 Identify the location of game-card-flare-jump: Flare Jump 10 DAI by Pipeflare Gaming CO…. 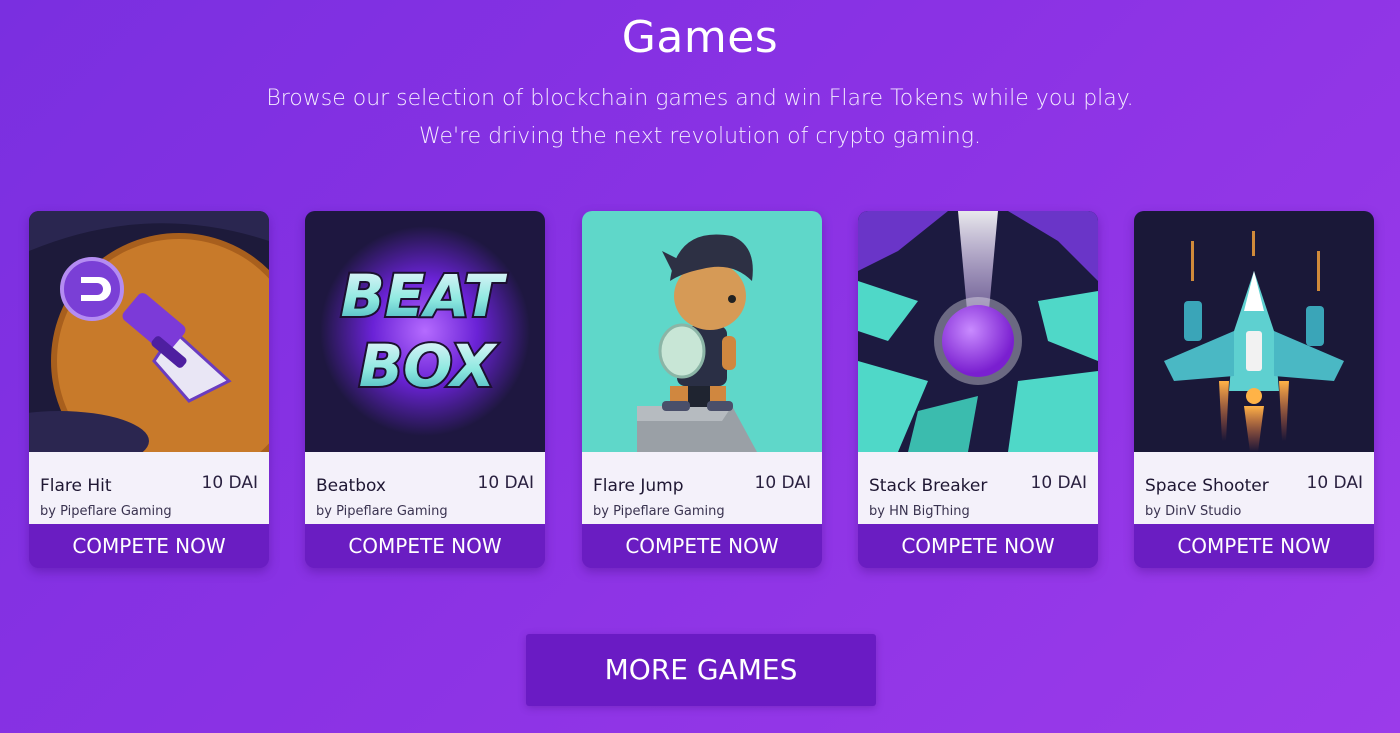
(702, 389).